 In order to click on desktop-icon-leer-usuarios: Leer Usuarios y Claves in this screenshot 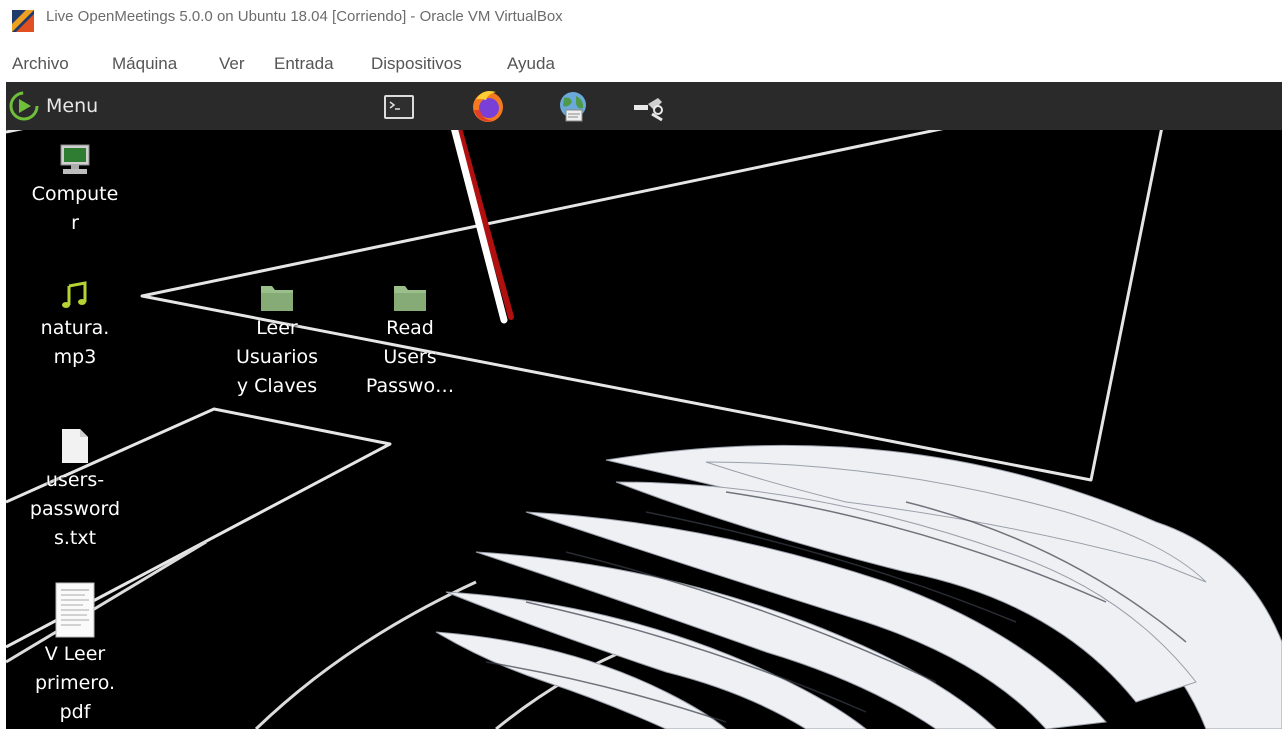, I will do `click(277, 337)`.